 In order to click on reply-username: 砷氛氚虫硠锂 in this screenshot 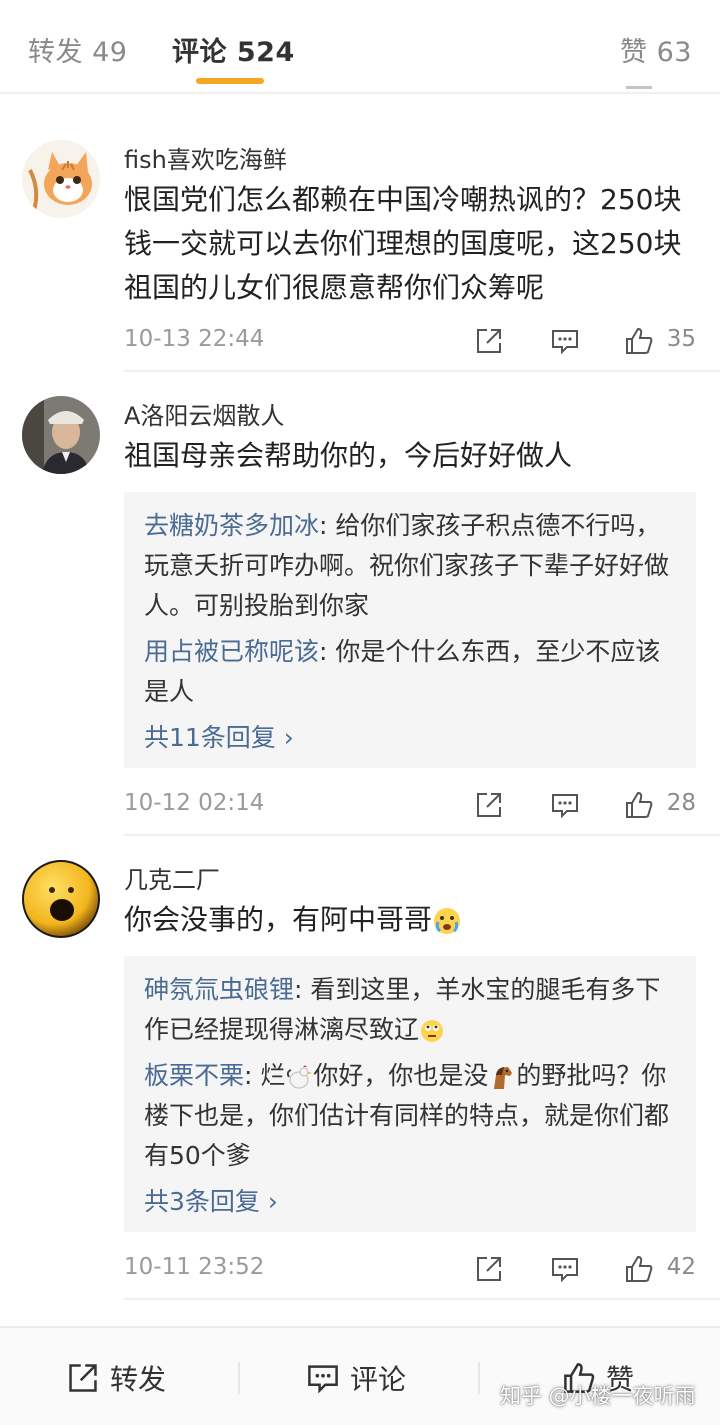, I will do `click(219, 989)`.